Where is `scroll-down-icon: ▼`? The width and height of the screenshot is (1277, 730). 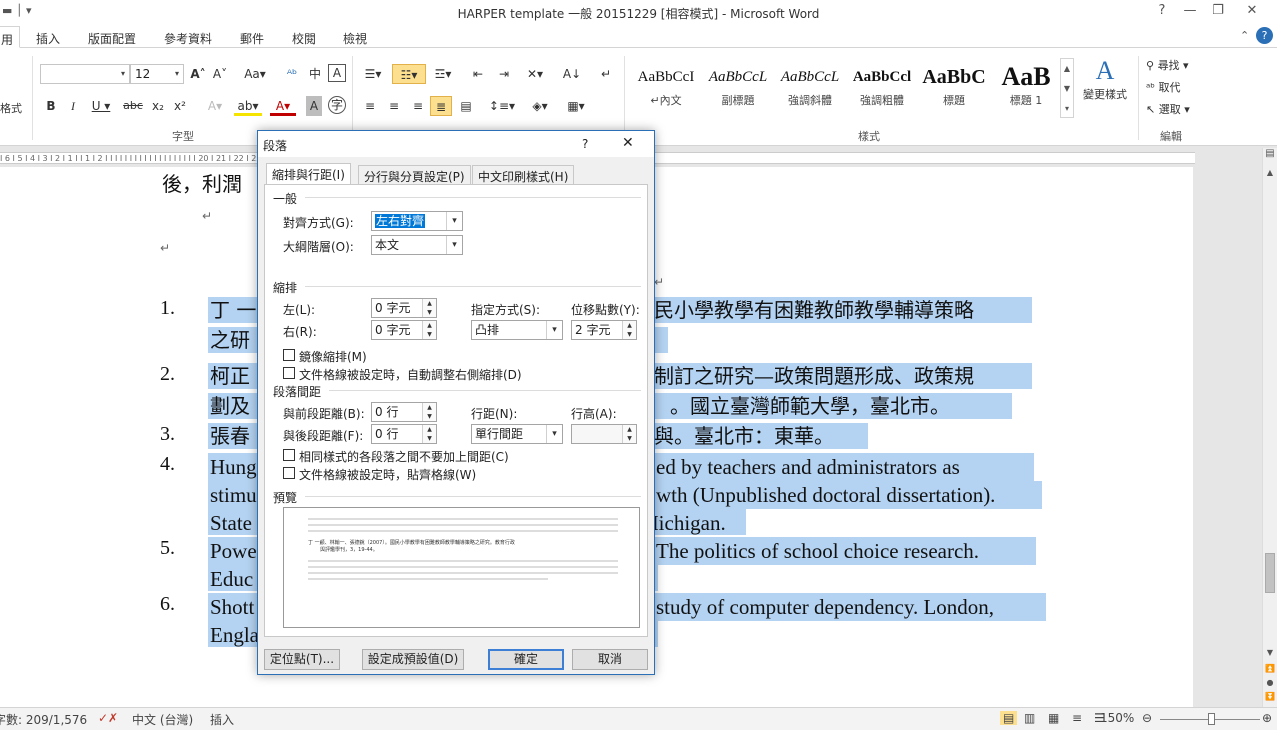
scroll-down-icon: ▼ is located at coordinates (1270, 652).